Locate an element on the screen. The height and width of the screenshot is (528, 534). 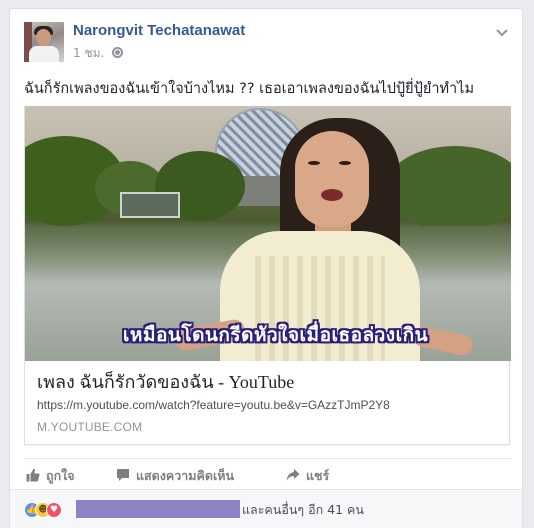
redacted-names is located at coordinates (158, 509).